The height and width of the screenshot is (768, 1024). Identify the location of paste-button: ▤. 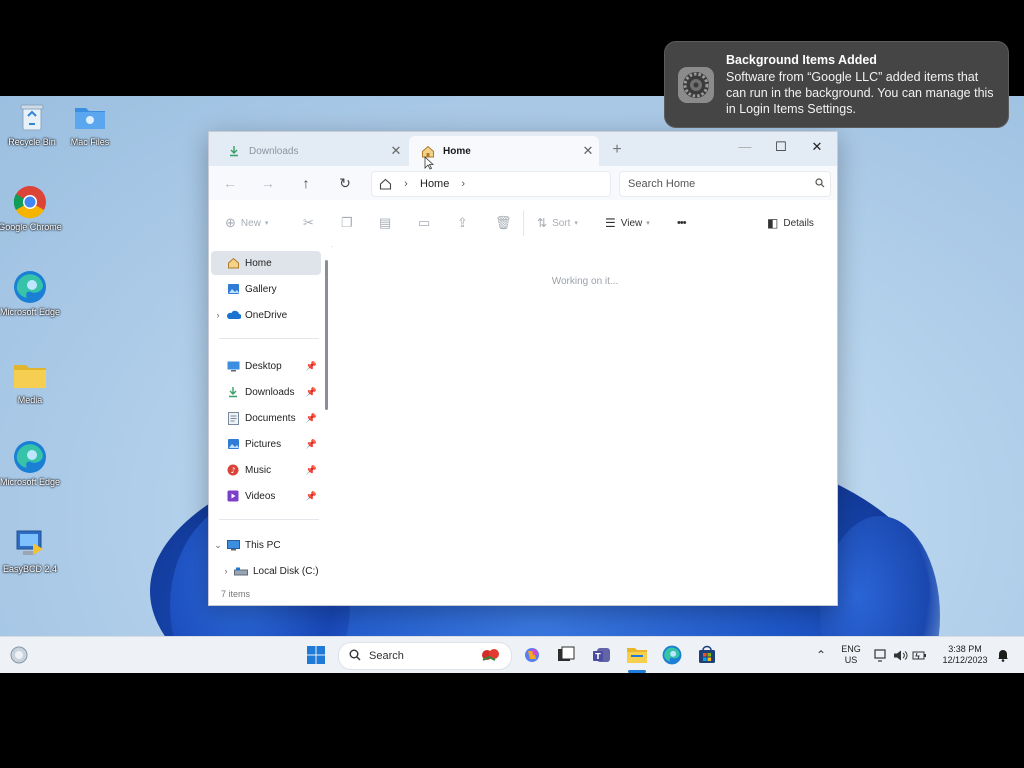
(385, 223).